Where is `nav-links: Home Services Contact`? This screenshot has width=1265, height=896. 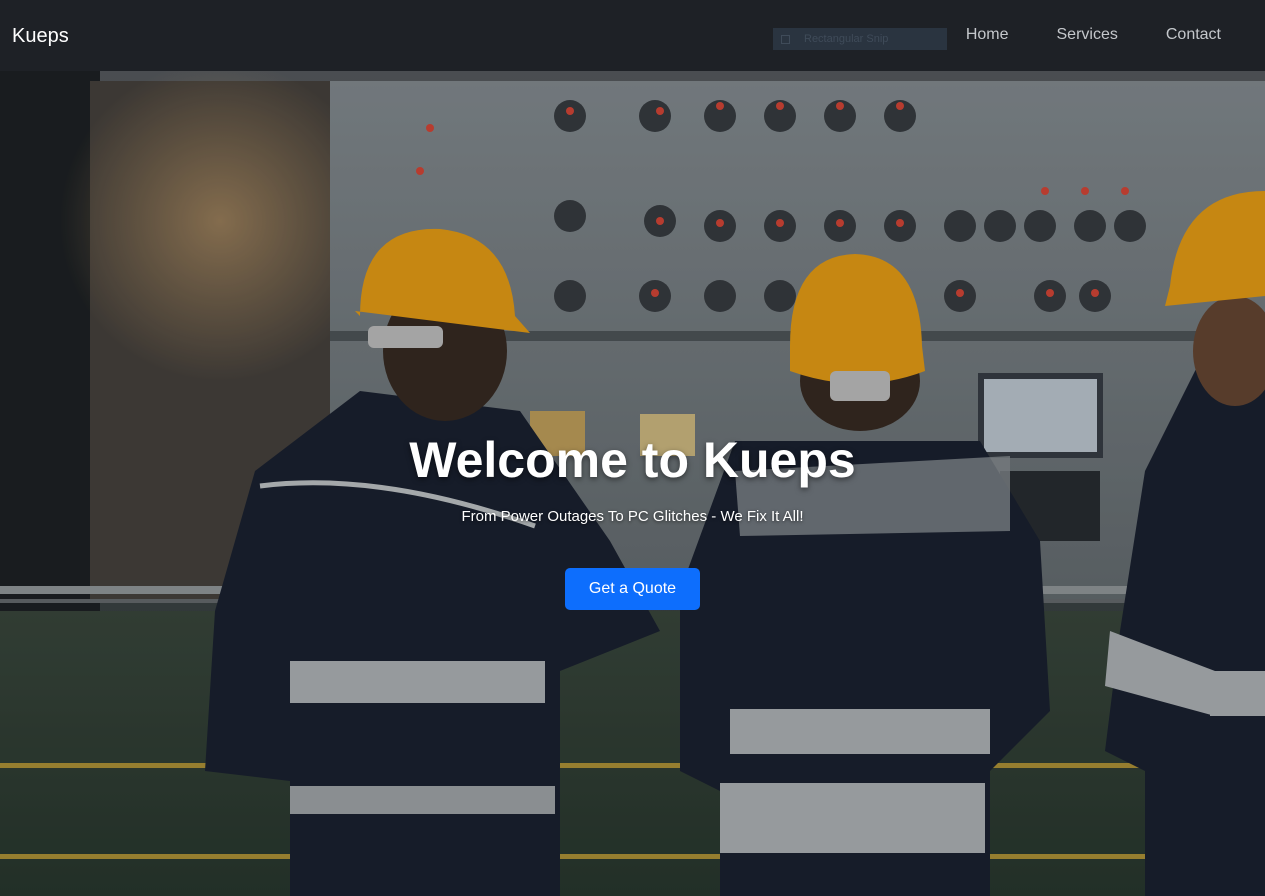
nav-links: Home Services Contact is located at coordinates (1093, 35).